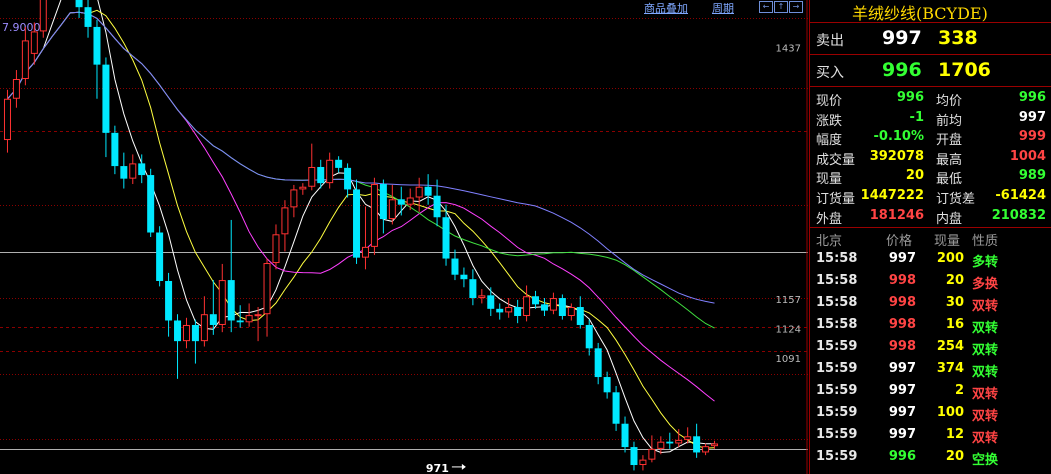 This screenshot has height=474, width=1051. Describe the element at coordinates (788, 300) in the screenshot. I see `level-label: 1157` at that location.